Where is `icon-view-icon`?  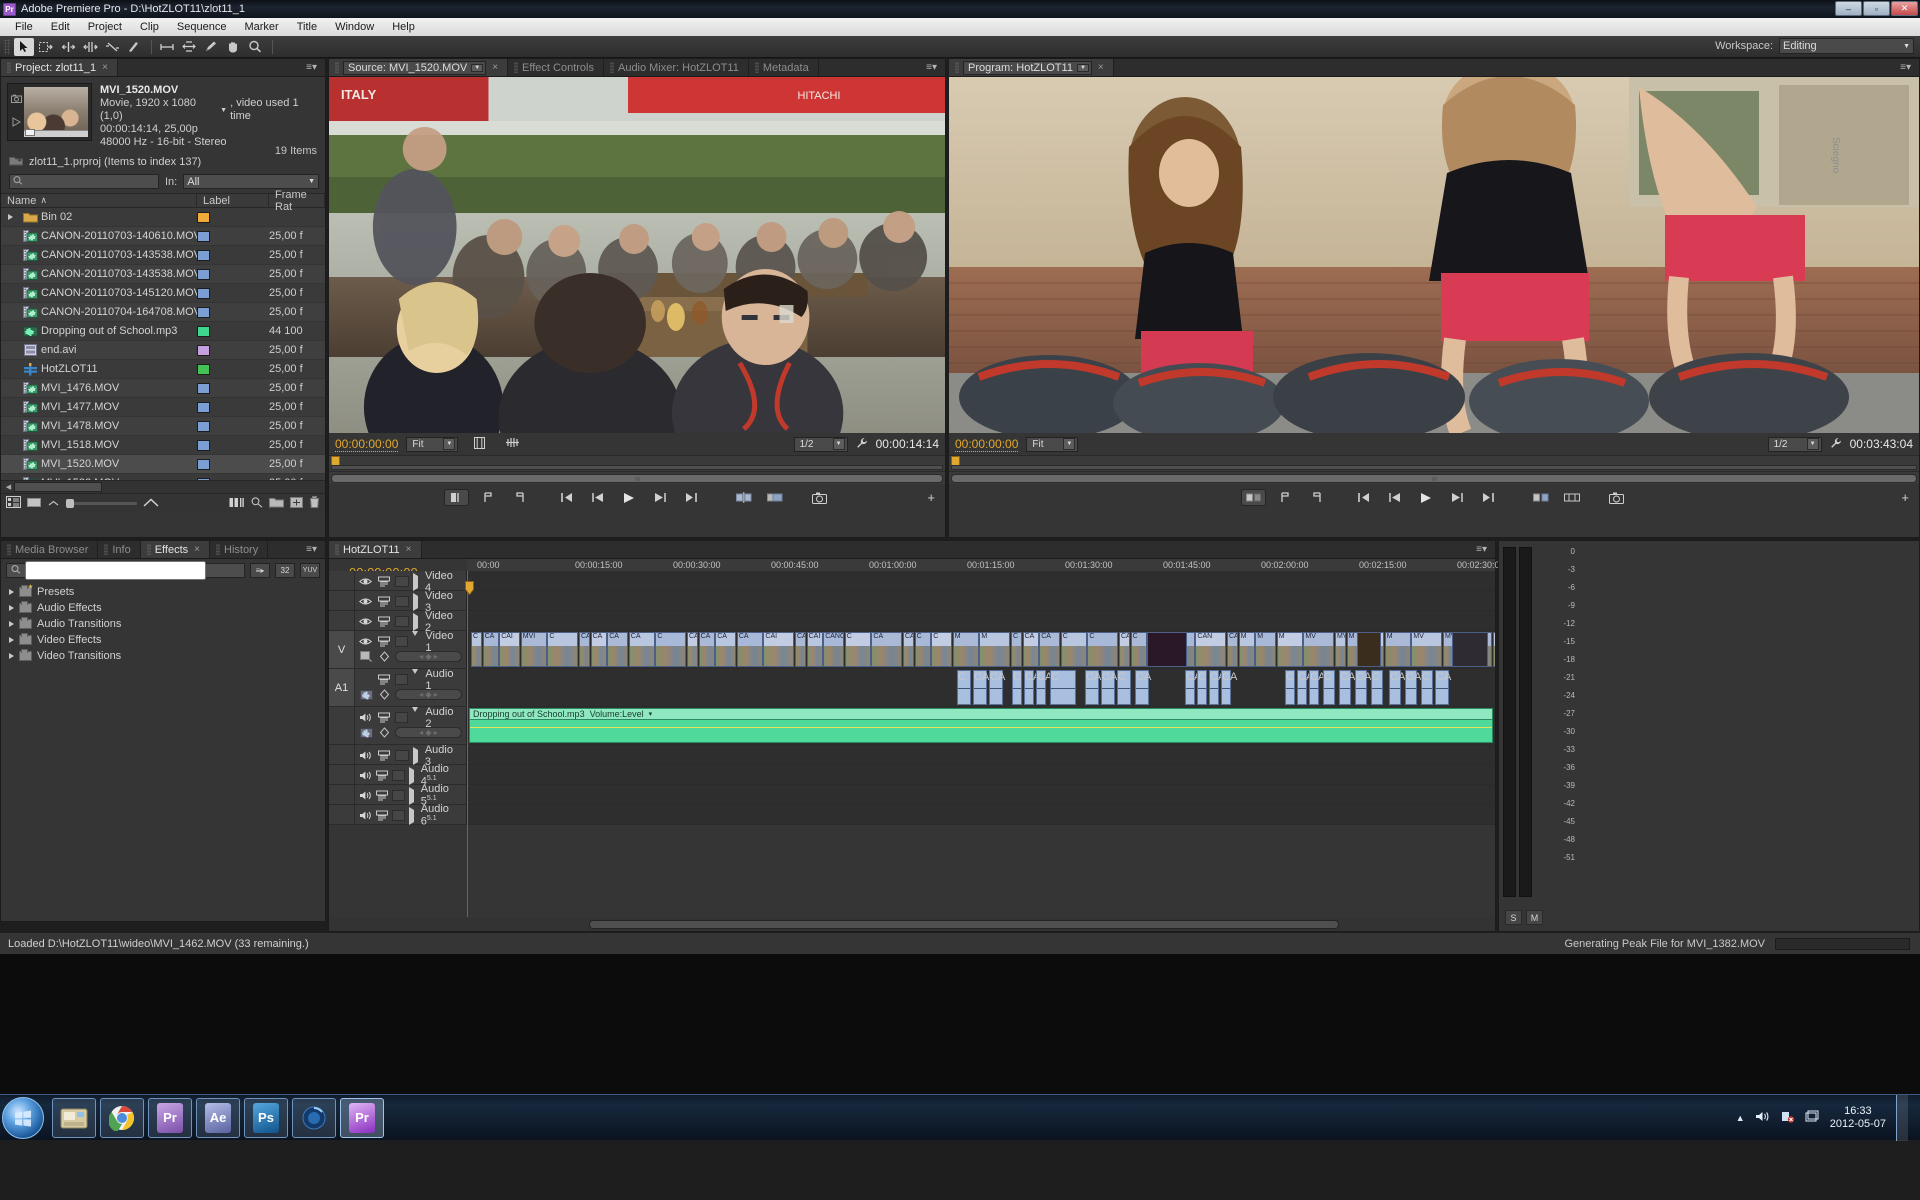 icon-view-icon is located at coordinates (34, 504).